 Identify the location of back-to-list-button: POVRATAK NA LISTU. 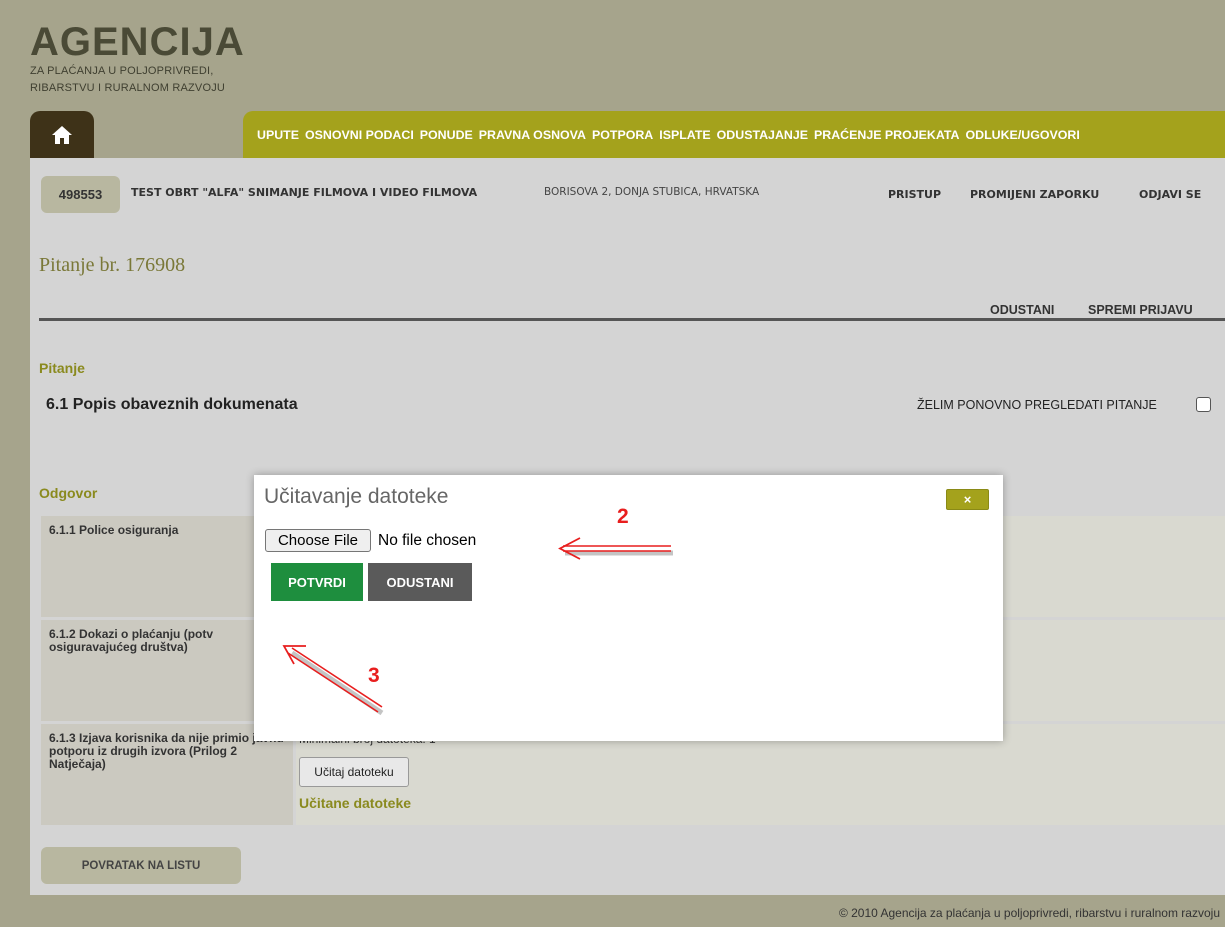
(141, 865).